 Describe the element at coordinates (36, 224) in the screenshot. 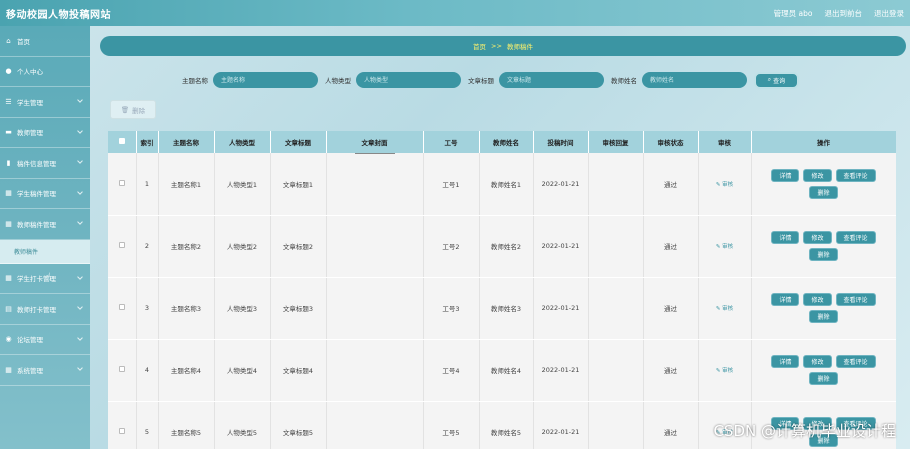

I see `sidebar-item-label: 教师稿件管理` at that location.